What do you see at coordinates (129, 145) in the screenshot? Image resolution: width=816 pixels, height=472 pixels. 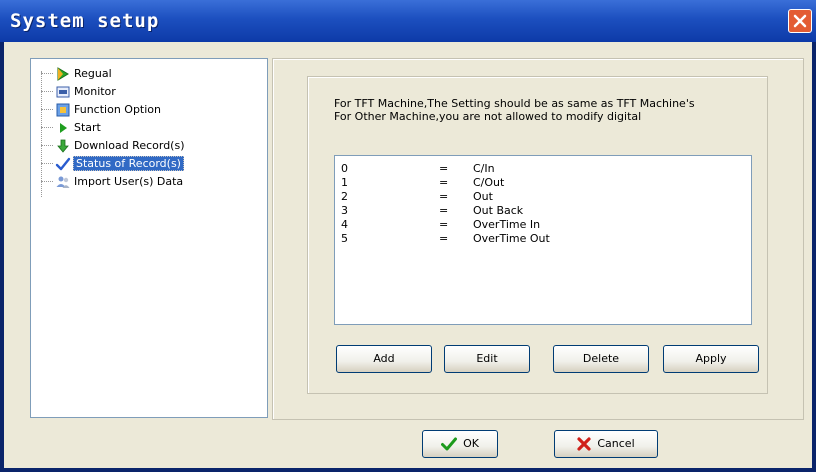 I see `tree-item-label: Download Record(s)` at bounding box center [129, 145].